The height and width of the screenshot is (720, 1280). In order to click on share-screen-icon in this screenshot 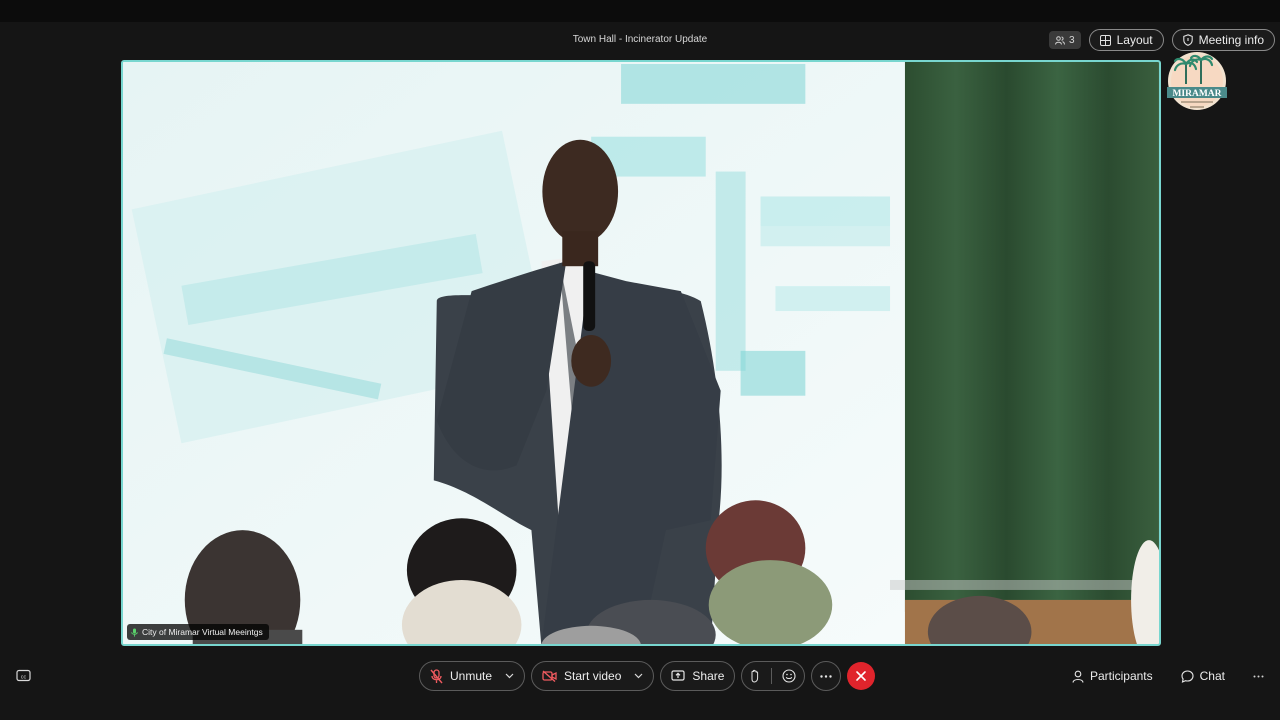, I will do `click(678, 675)`.